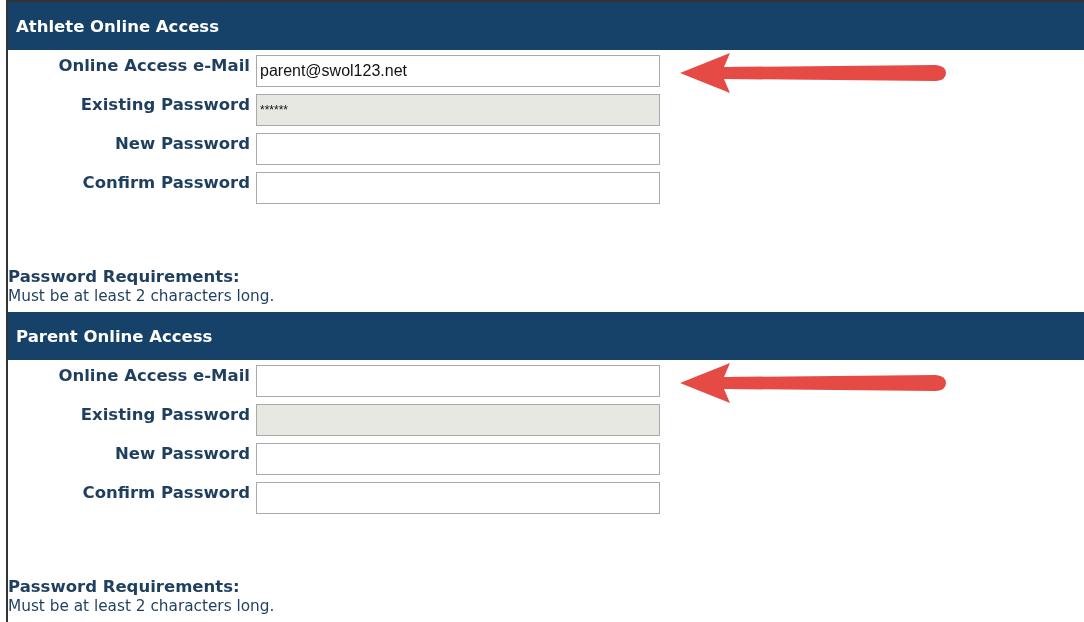 Image resolution: width=1084 pixels, height=622 pixels. I want to click on section-header: Parent Online Access, so click(546, 336).